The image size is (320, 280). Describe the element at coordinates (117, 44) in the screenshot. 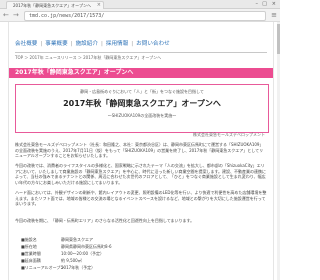

I see `nav-recruit: 採用情報` at that location.